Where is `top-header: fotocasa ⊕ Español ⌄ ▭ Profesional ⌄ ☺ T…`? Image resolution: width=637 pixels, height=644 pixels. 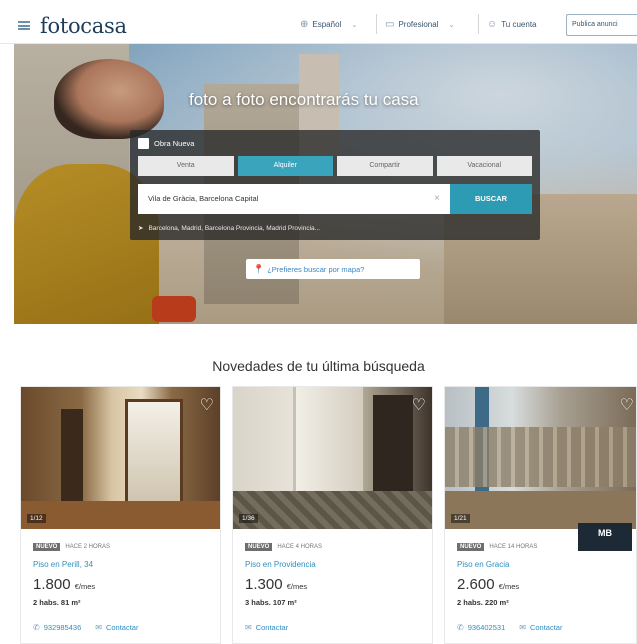 top-header: fotocasa ⊕ Español ⌄ ▭ Profesional ⌄ ☺ T… is located at coordinates (318, 22).